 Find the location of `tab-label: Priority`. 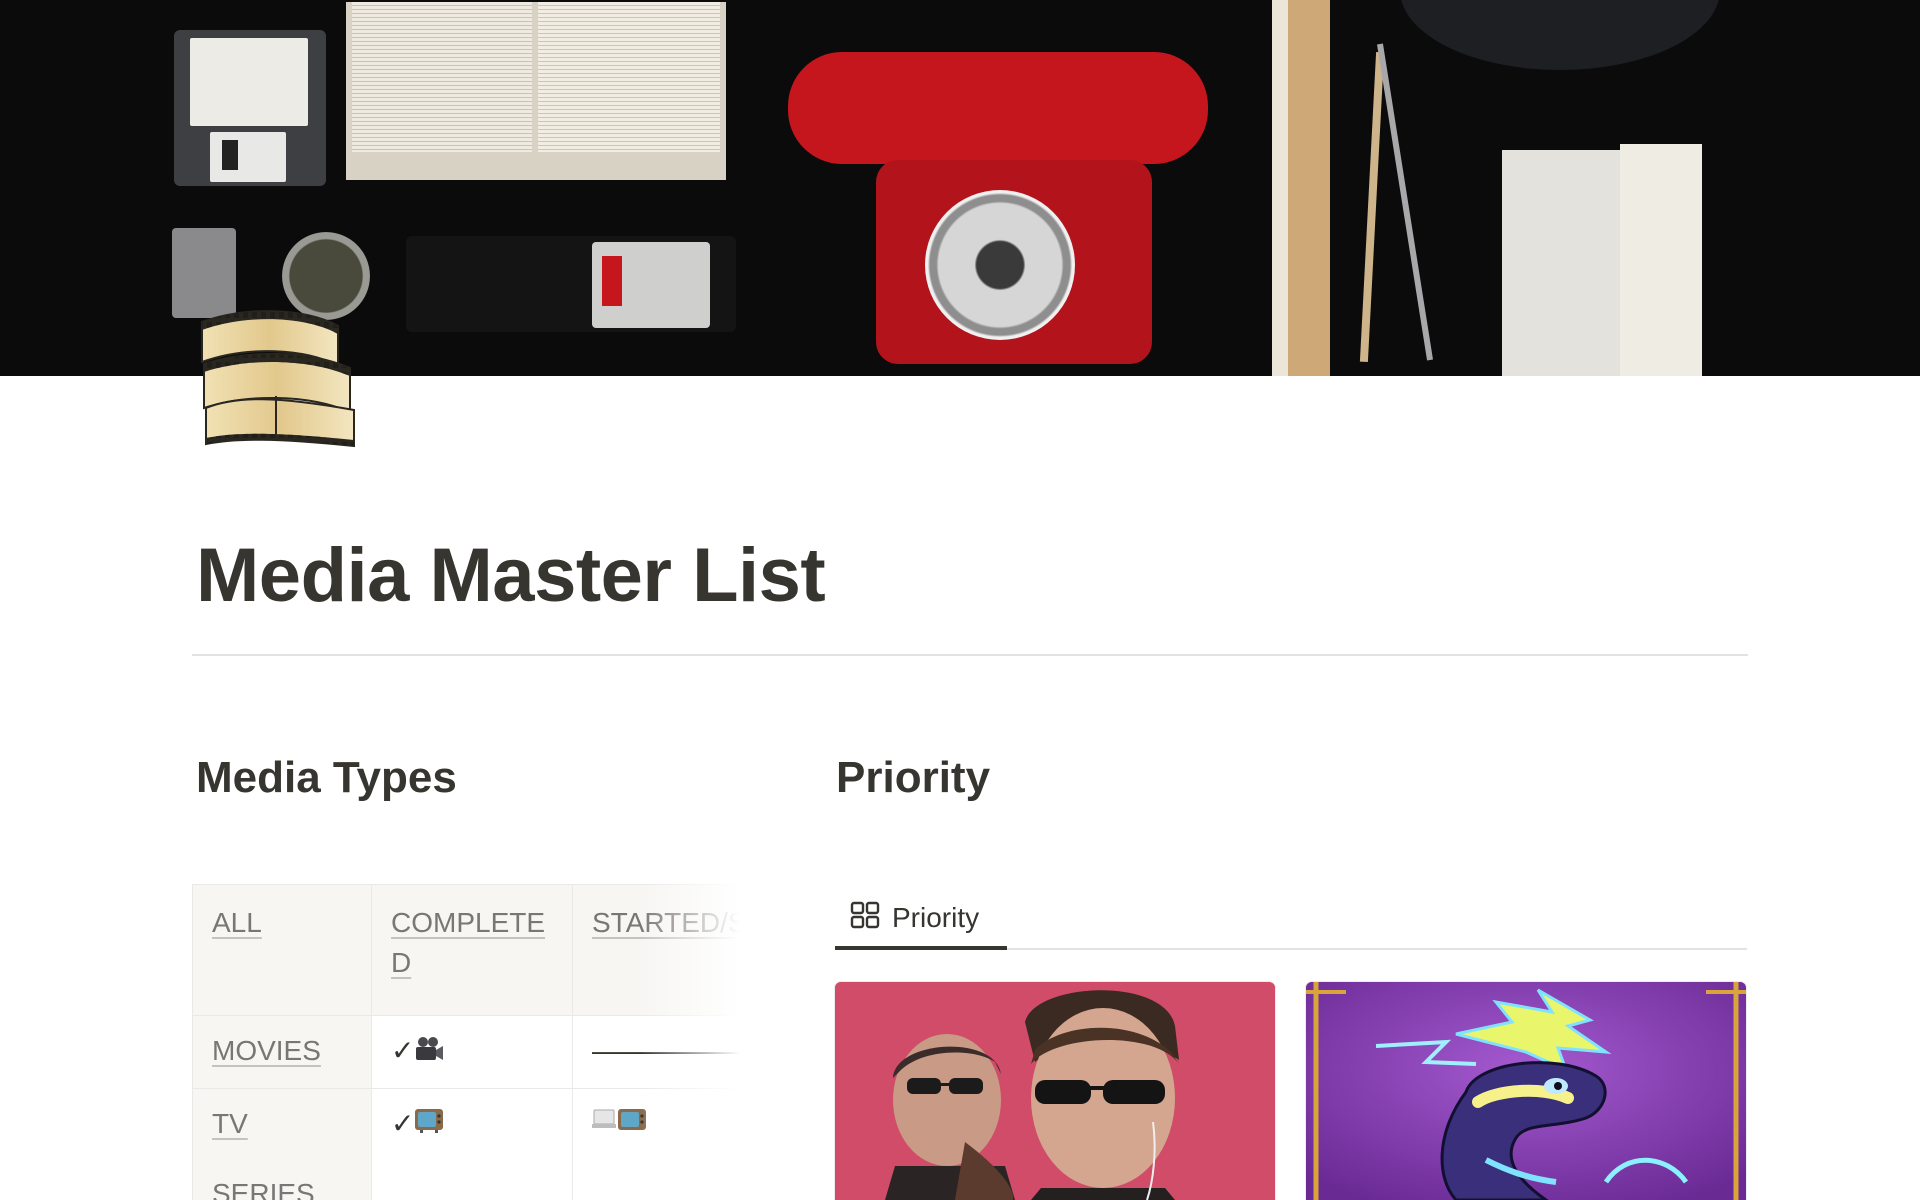

tab-label: Priority is located at coordinates (936, 917).